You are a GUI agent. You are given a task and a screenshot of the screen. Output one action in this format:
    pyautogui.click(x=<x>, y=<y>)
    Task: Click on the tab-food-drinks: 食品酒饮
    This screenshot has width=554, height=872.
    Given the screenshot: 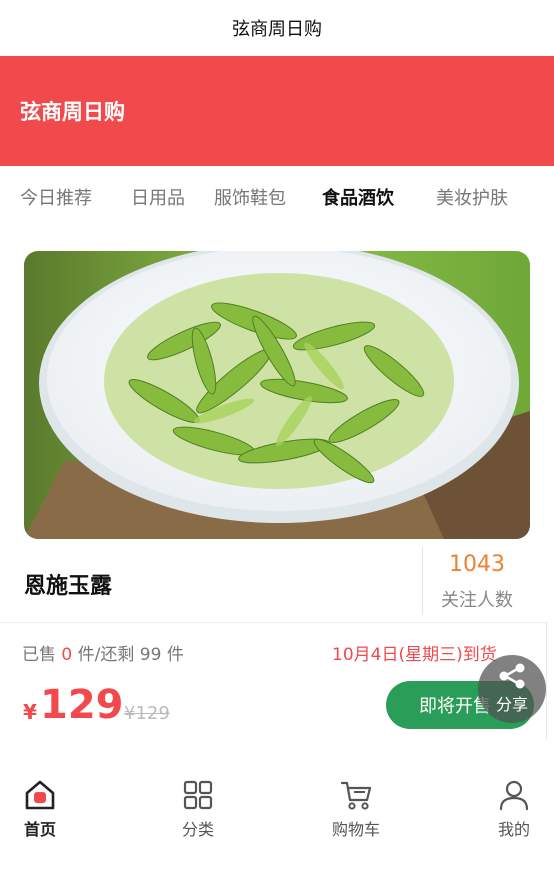 What is the action you would take?
    pyautogui.click(x=358, y=197)
    